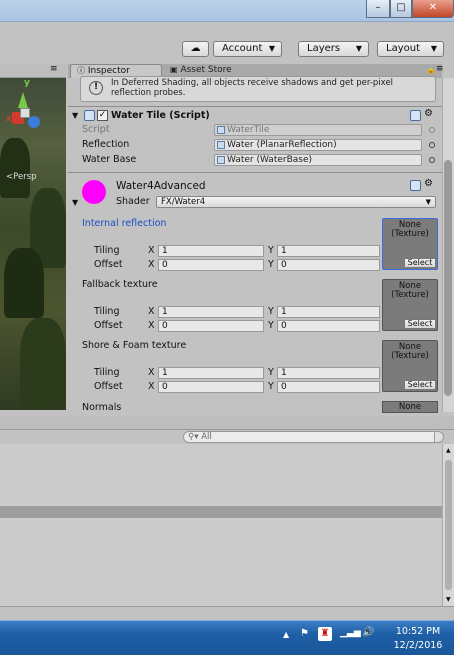 The image size is (454, 655). I want to click on normals-texture-slot: None, so click(410, 407).